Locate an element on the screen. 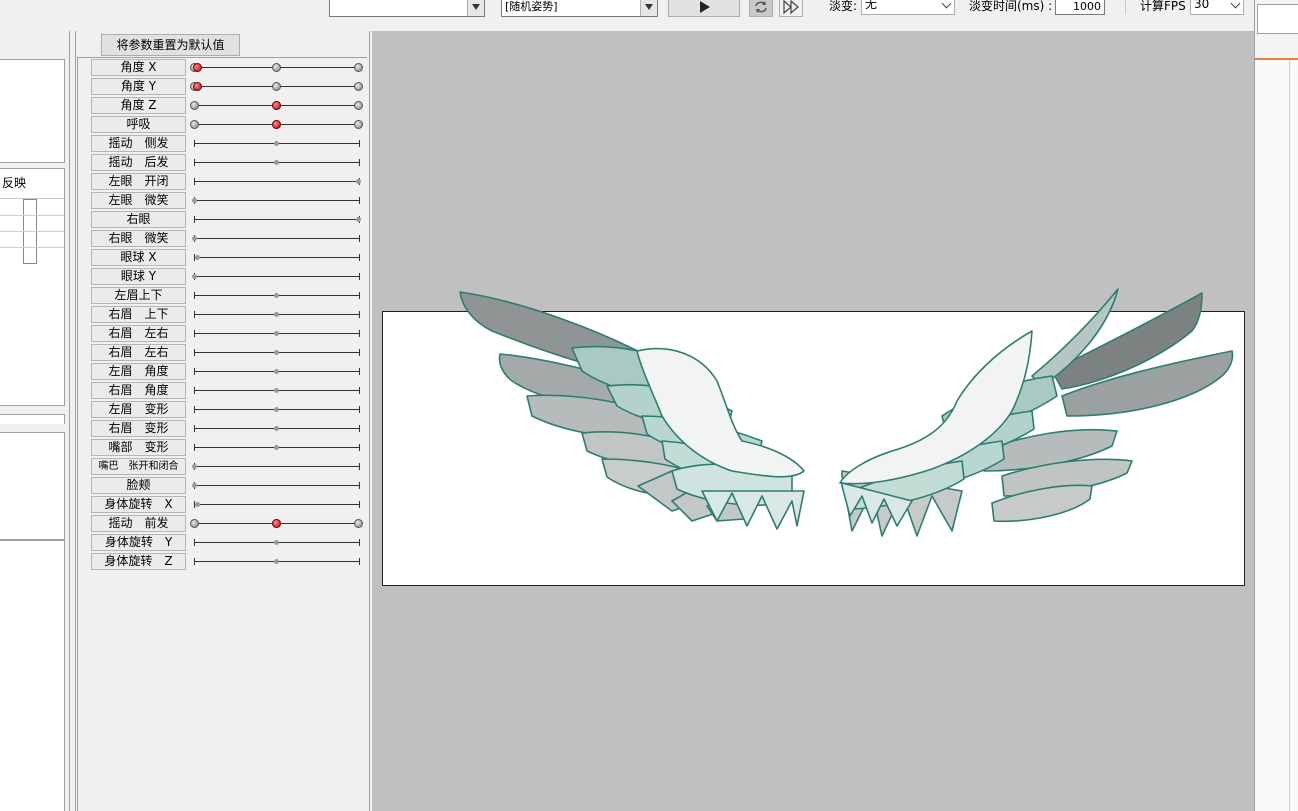  param-label-button: 角度 X is located at coordinates (138, 67).